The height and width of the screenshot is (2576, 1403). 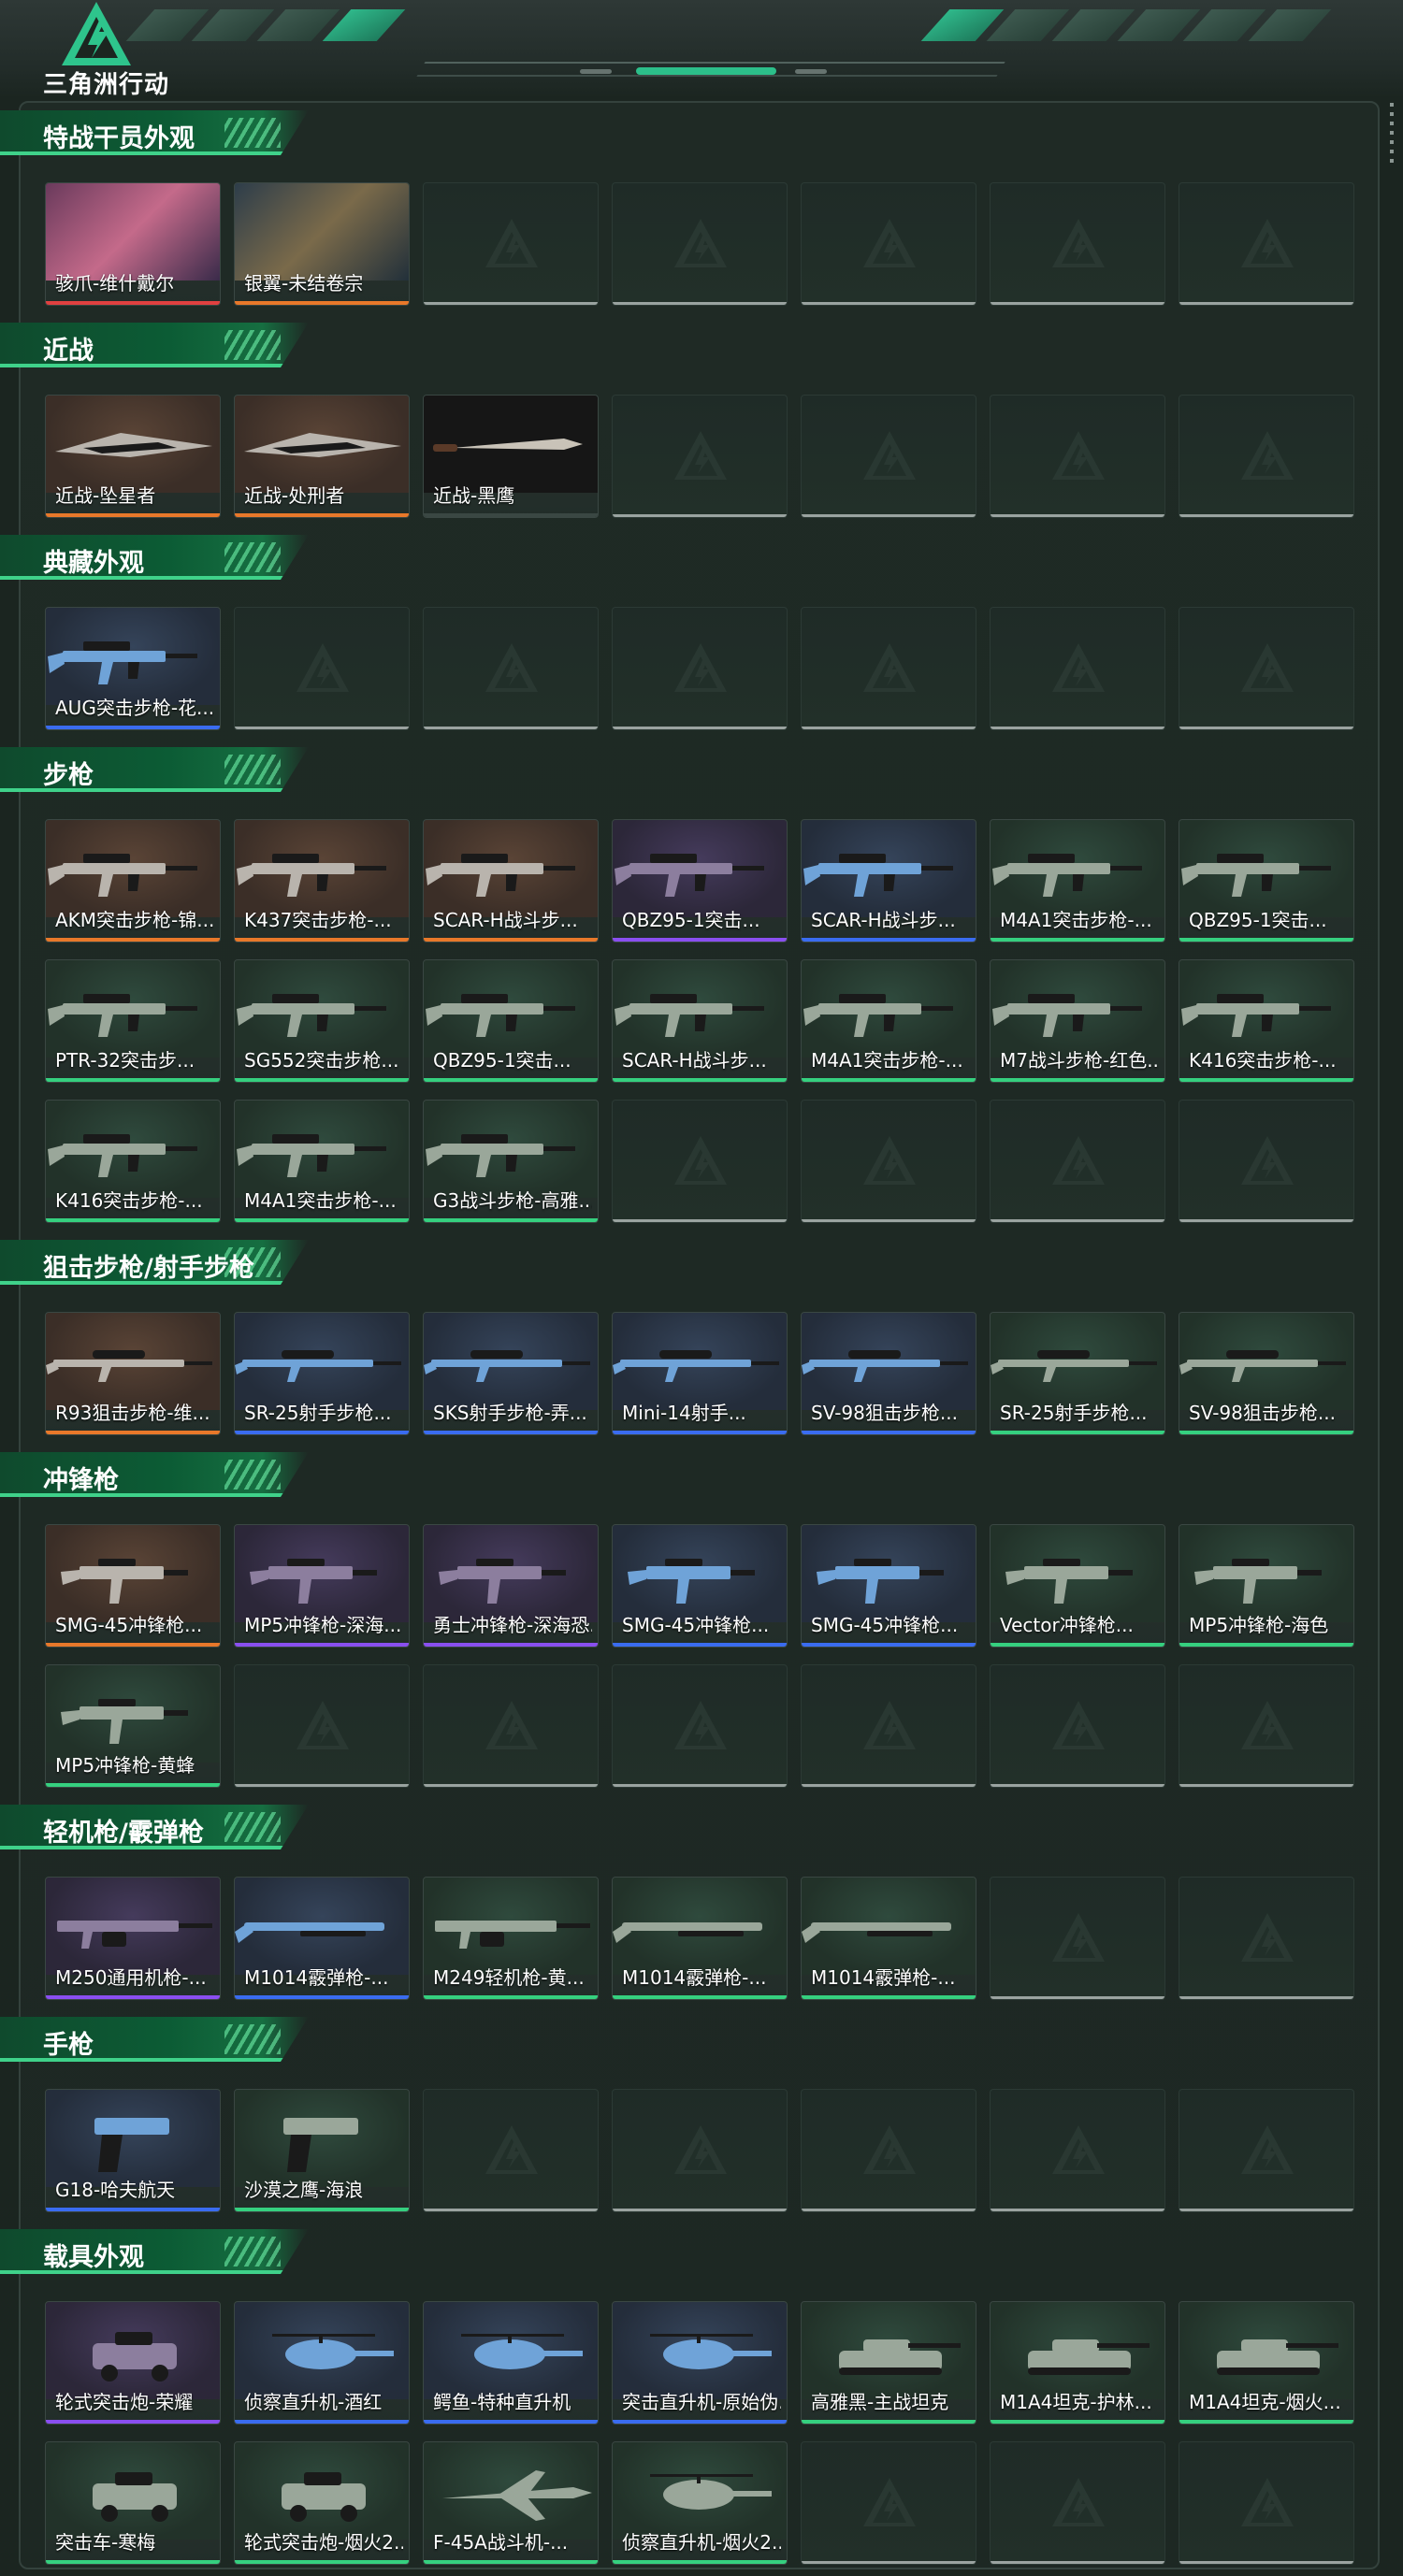 What do you see at coordinates (1266, 1586) in the screenshot?
I see `skin-card: MP5冲锋枪-海色` at bounding box center [1266, 1586].